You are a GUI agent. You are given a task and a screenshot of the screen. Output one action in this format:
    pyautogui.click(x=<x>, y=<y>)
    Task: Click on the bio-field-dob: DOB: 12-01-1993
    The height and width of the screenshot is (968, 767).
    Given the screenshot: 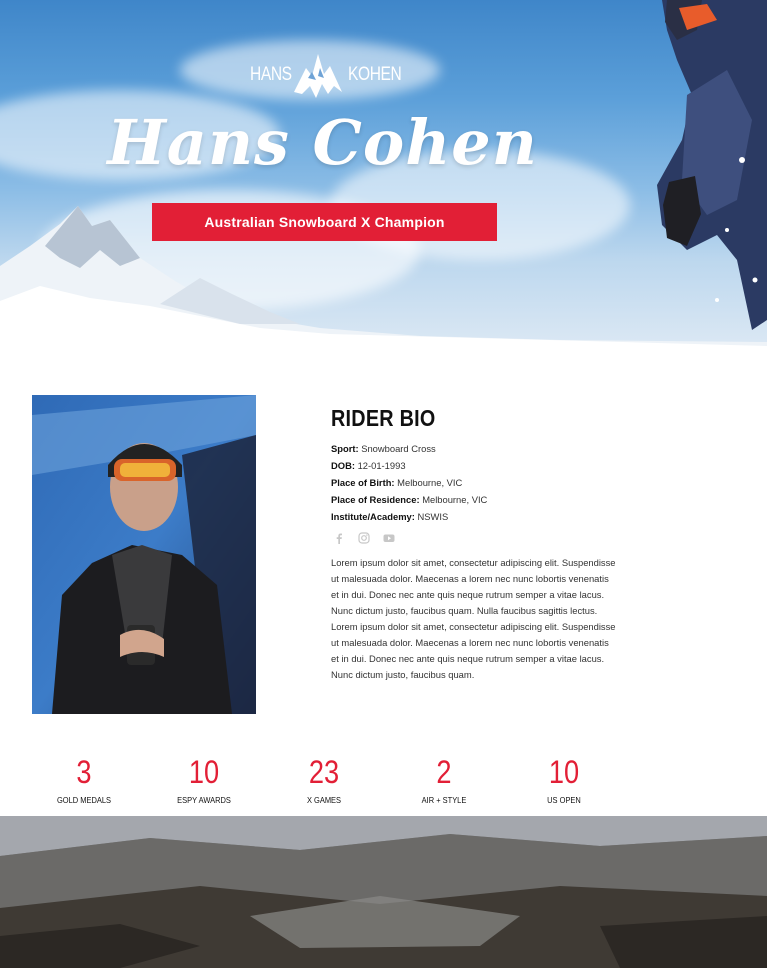 What is the action you would take?
    pyautogui.click(x=476, y=465)
    